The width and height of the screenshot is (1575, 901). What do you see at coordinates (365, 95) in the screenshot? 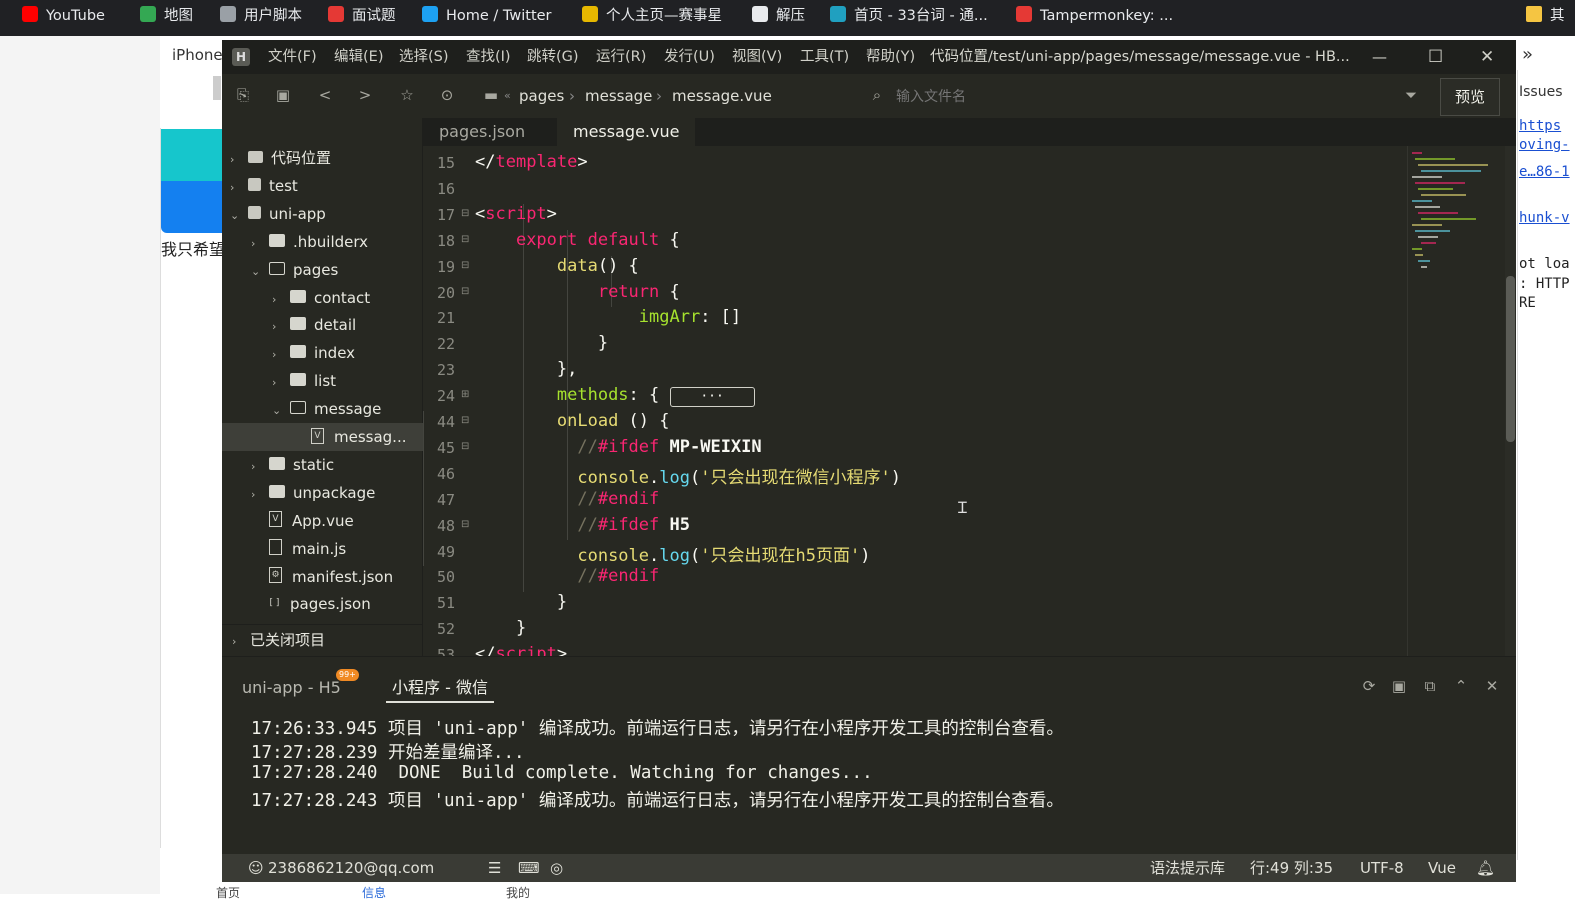
I see `forward-icon: >` at bounding box center [365, 95].